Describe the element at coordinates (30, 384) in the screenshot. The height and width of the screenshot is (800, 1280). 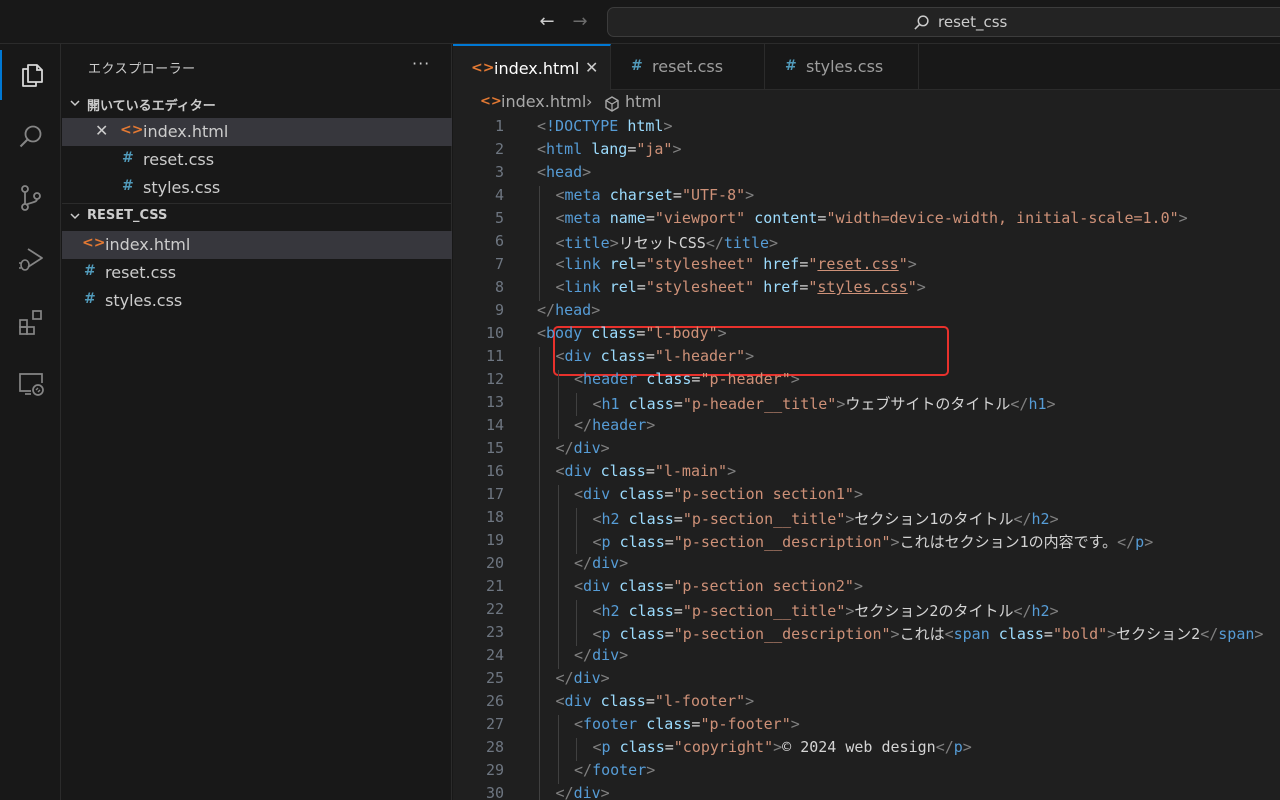
I see `activity-remote-explorer` at that location.